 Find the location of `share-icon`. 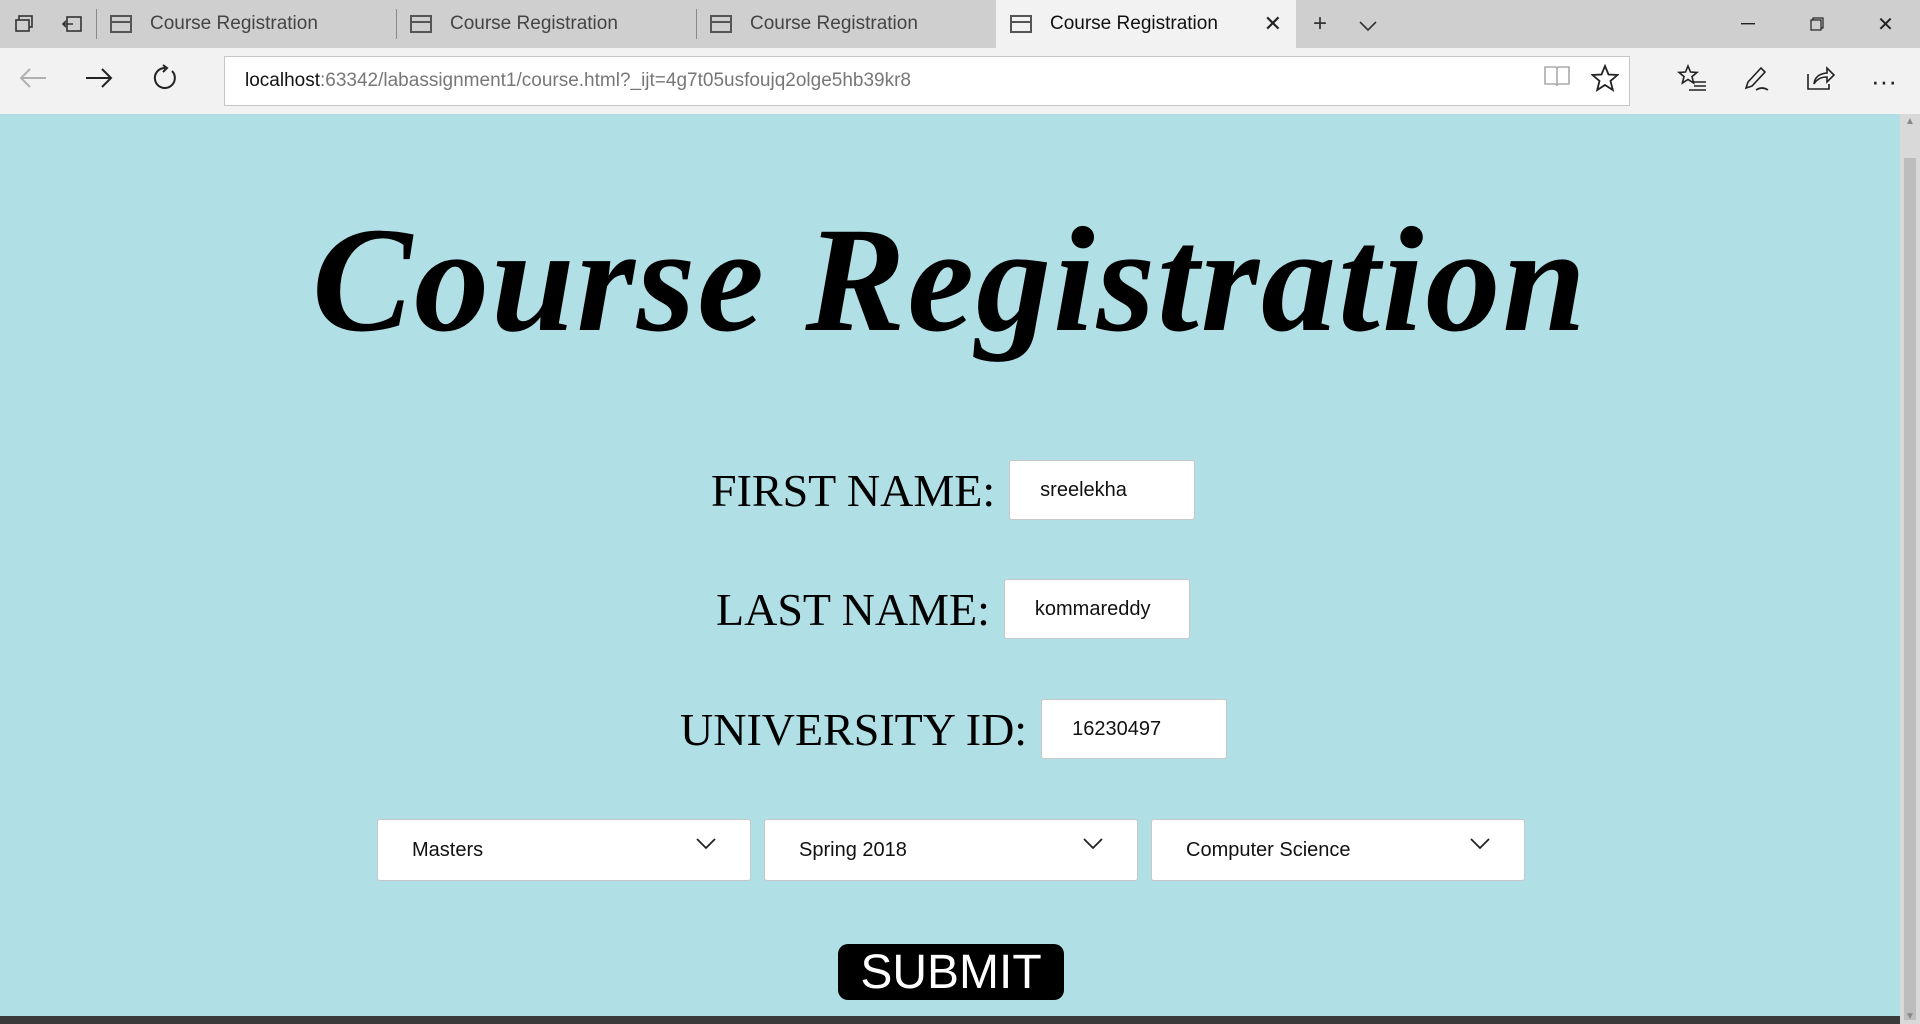

share-icon is located at coordinates (1820, 81).